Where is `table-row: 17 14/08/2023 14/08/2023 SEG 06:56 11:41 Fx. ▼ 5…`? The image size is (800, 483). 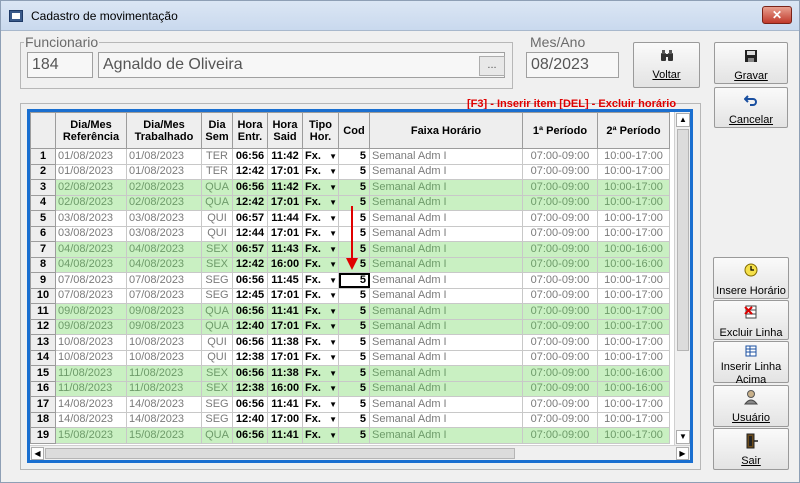
table-row: 17 14/08/2023 14/08/2023 SEG 06:56 11:41 Fx. ▼ 5… is located at coordinates (350, 404).